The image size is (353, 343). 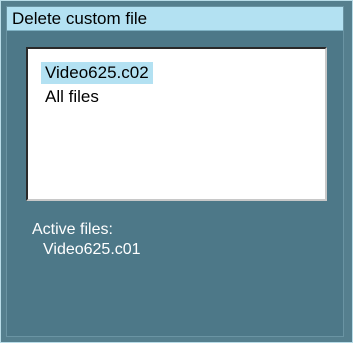 I want to click on list-item-all-files: All files, so click(x=72, y=97).